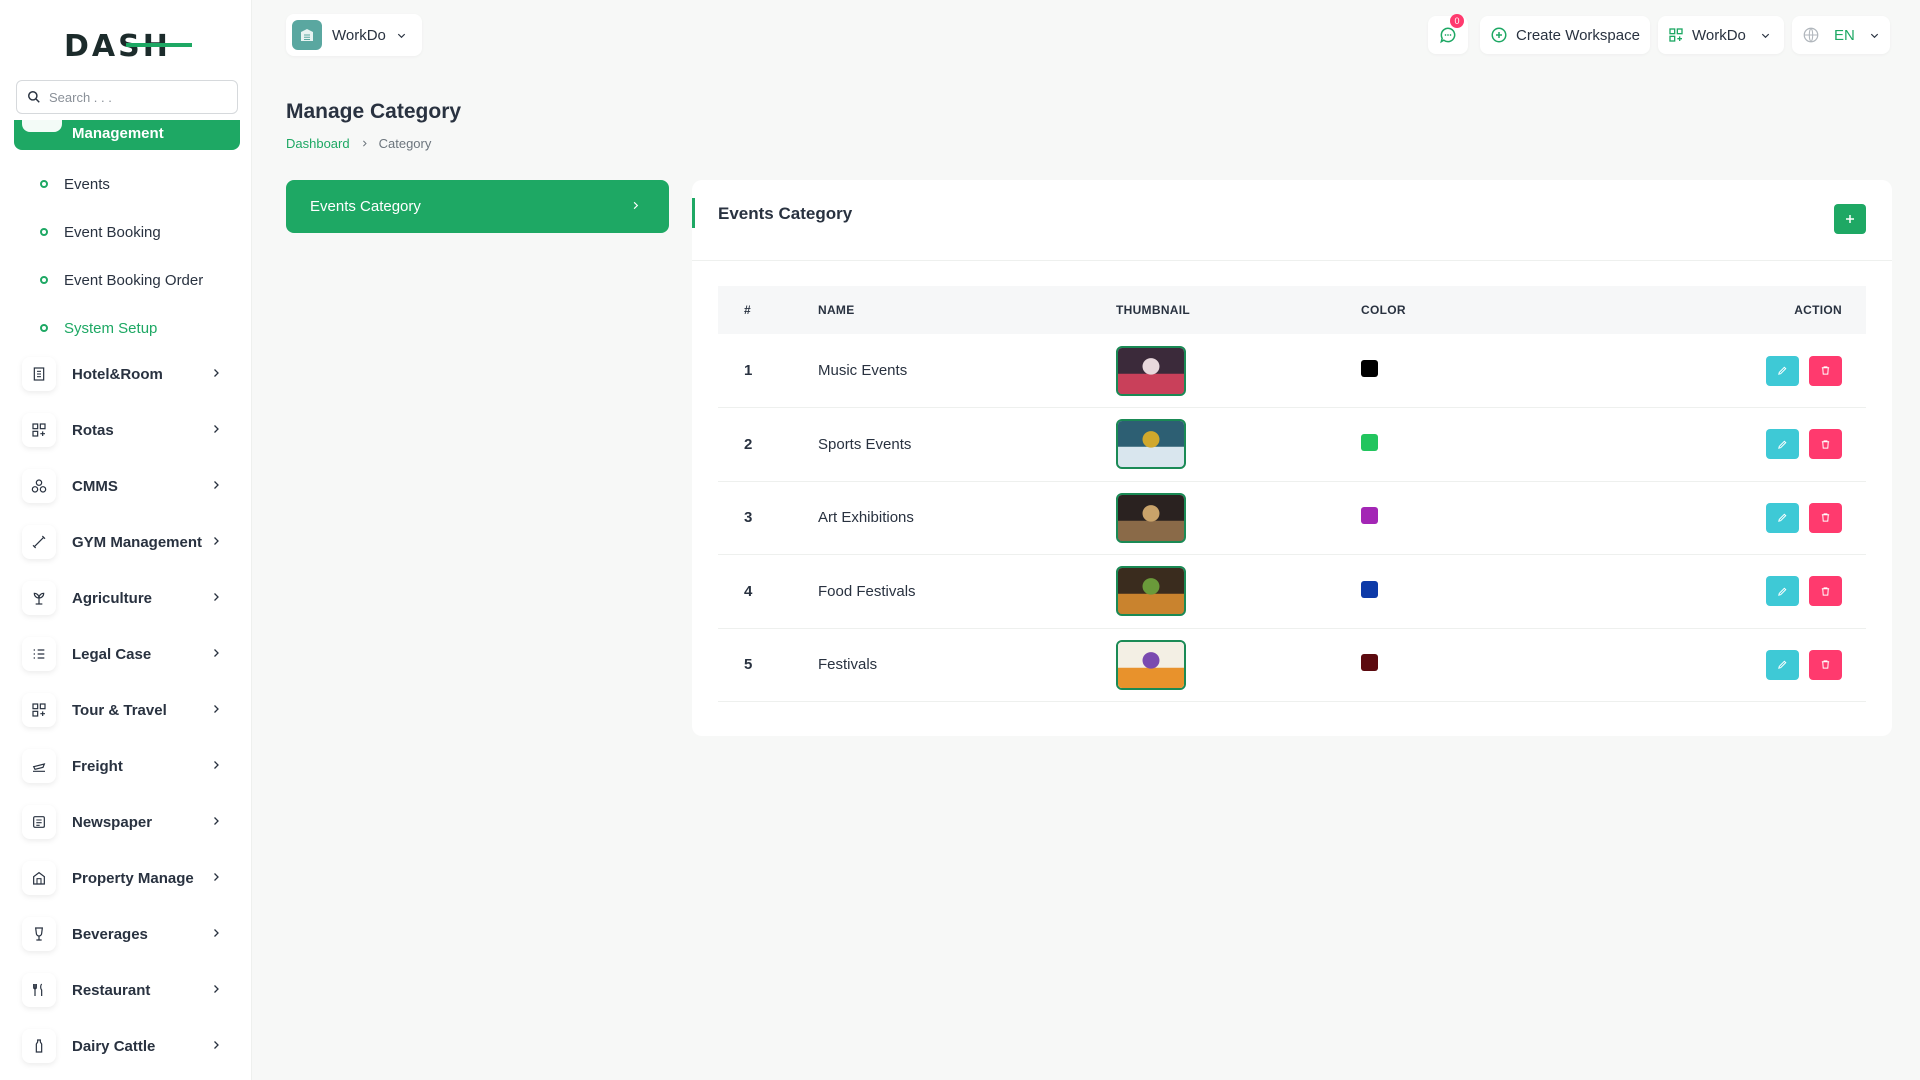  What do you see at coordinates (748, 444) in the screenshot?
I see `row-number: 2` at bounding box center [748, 444].